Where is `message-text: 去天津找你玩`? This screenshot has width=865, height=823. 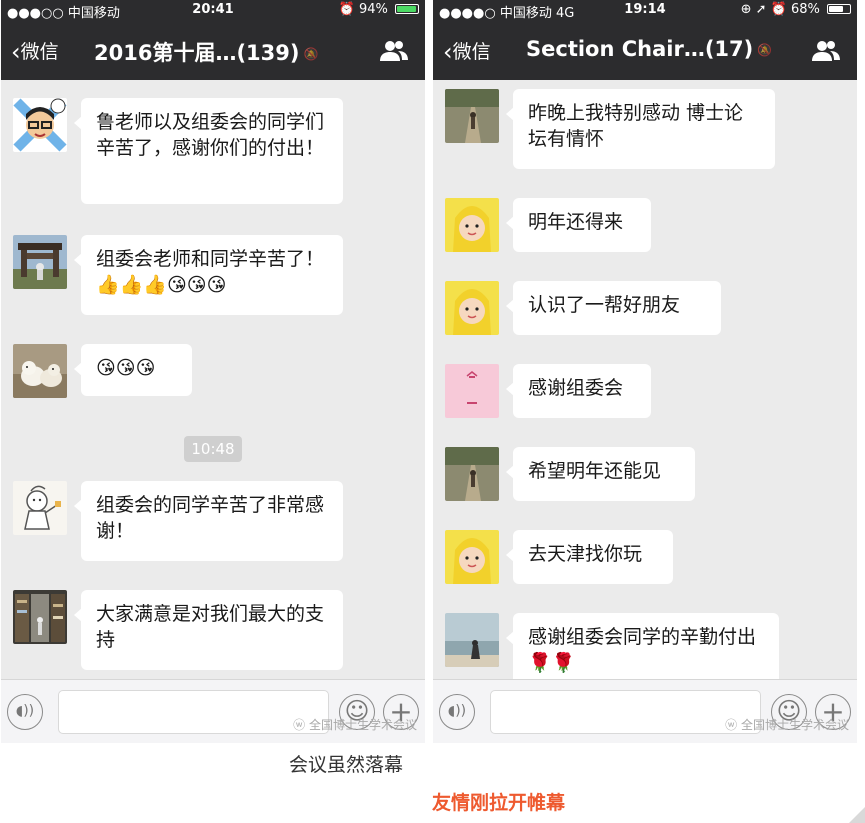
message-text: 去天津找你玩 is located at coordinates (585, 554).